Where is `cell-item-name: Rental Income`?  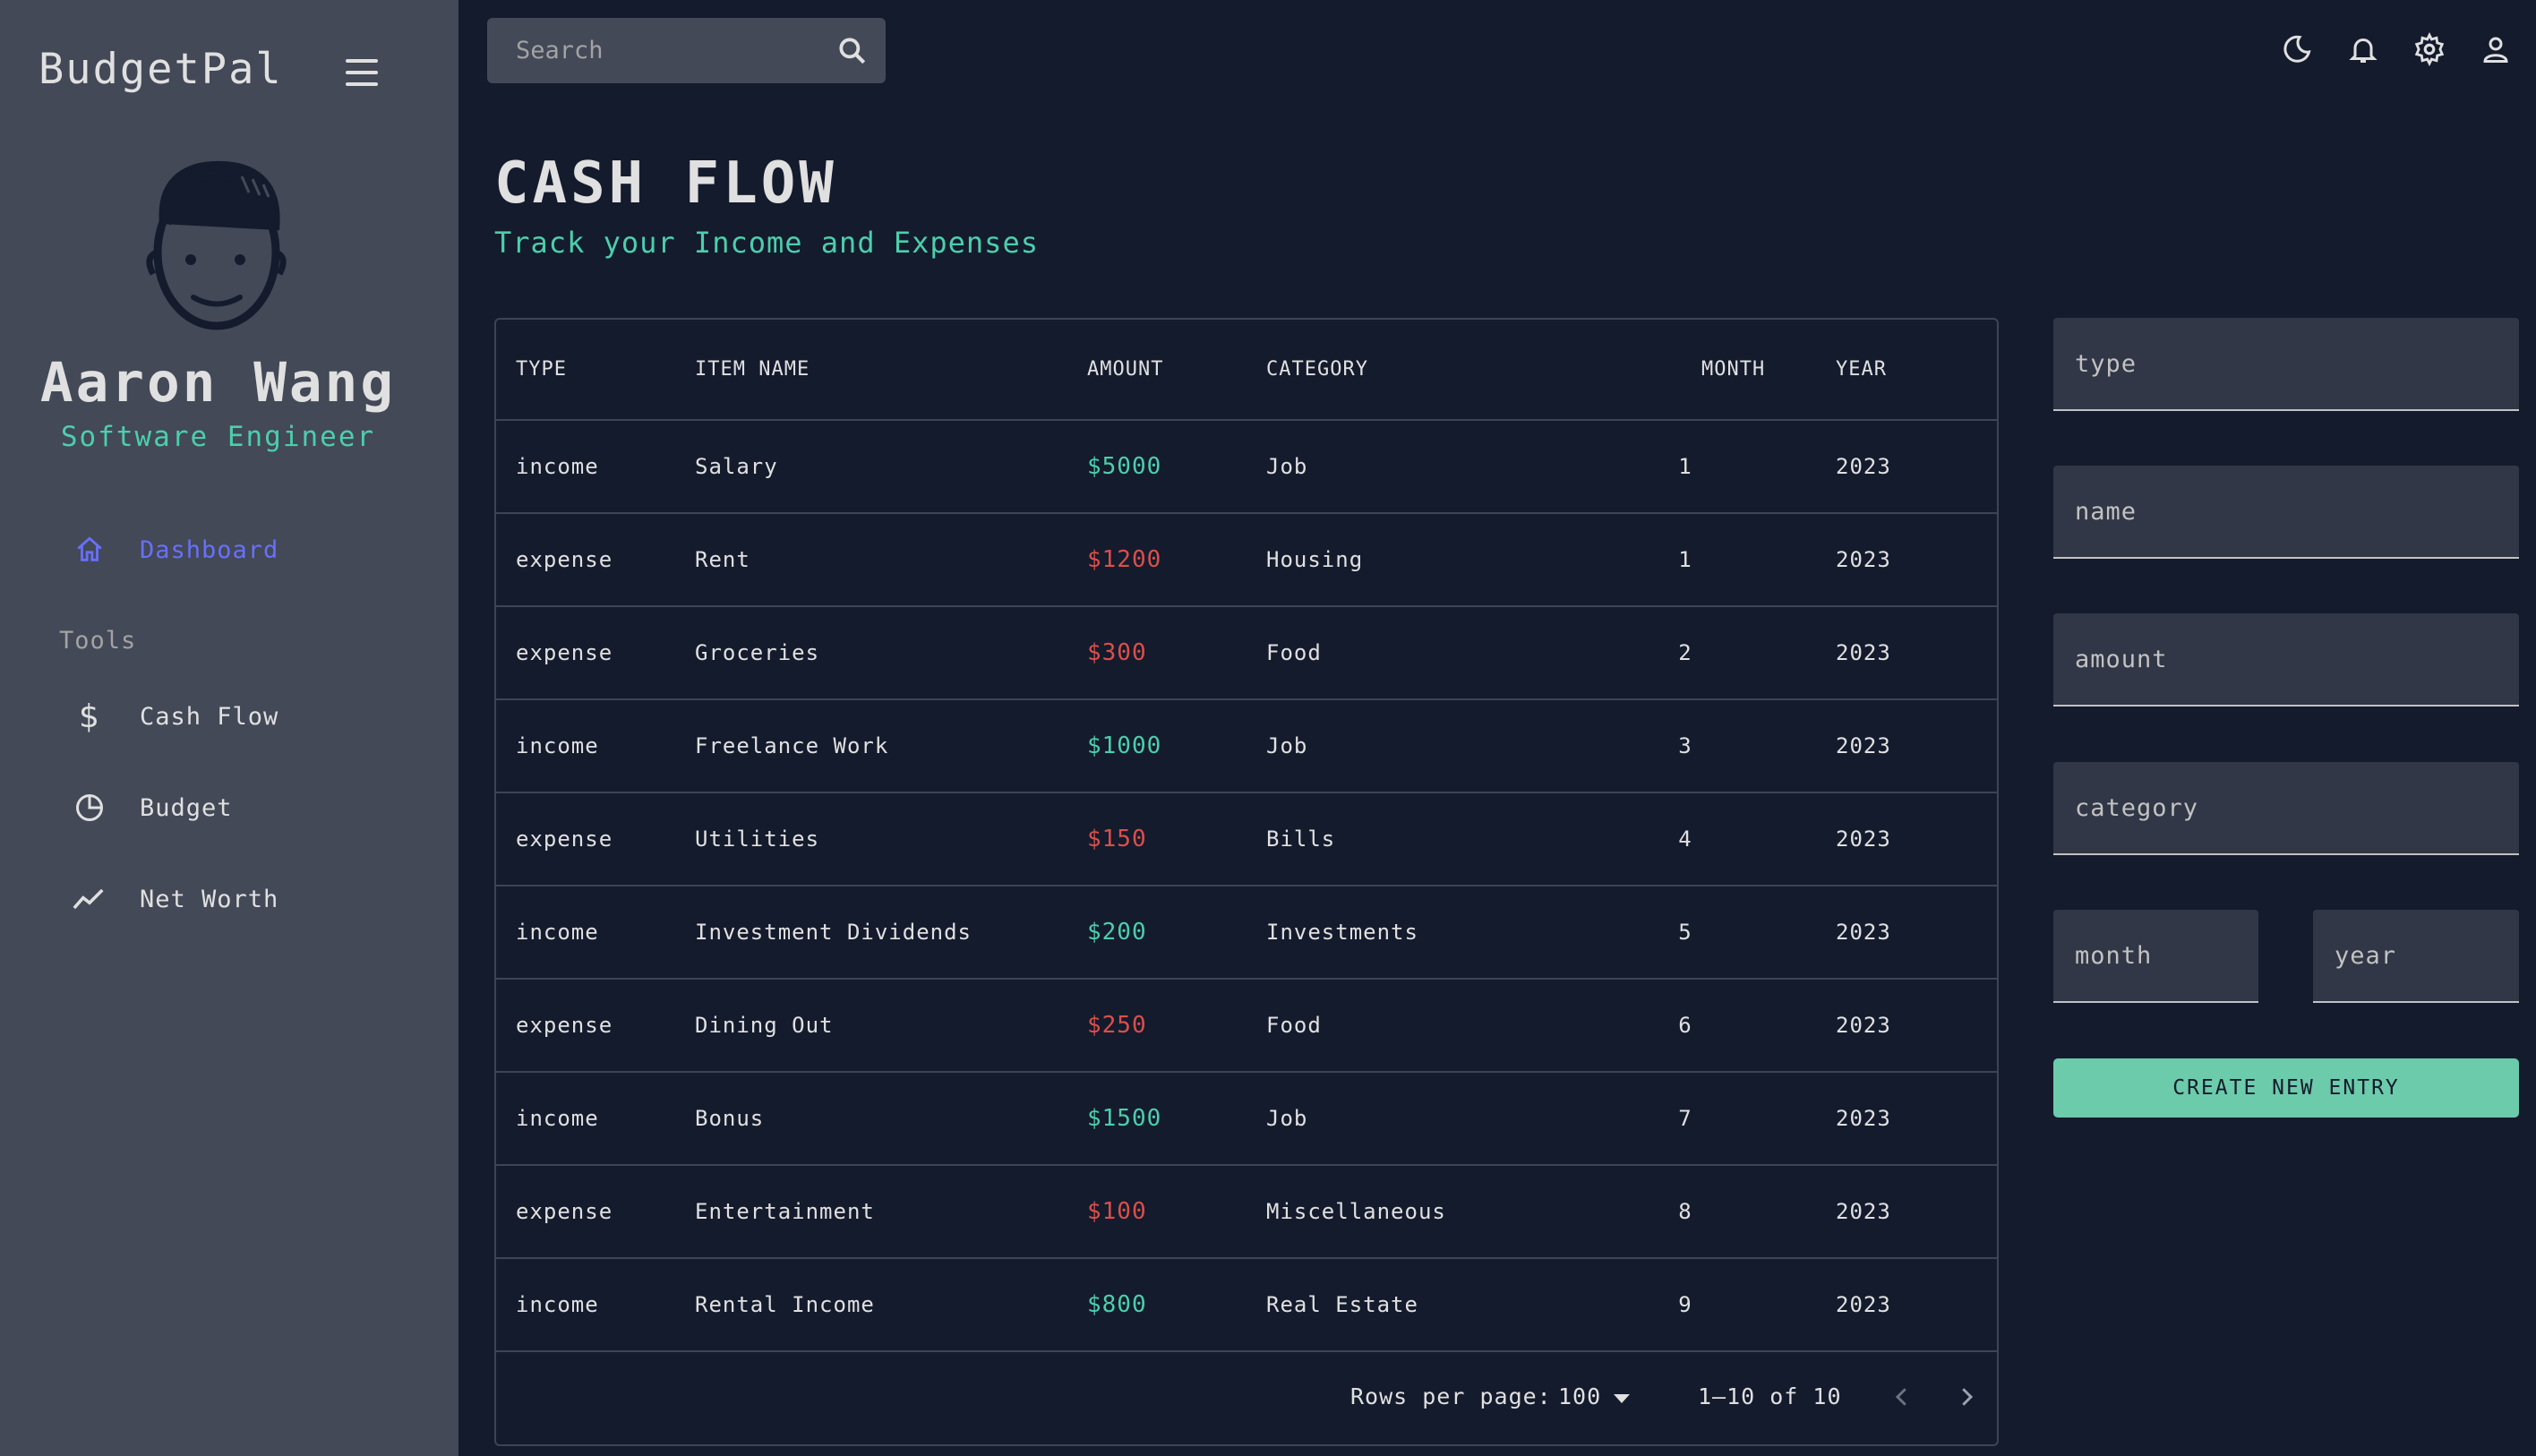 cell-item-name: Rental Income is located at coordinates (785, 1304).